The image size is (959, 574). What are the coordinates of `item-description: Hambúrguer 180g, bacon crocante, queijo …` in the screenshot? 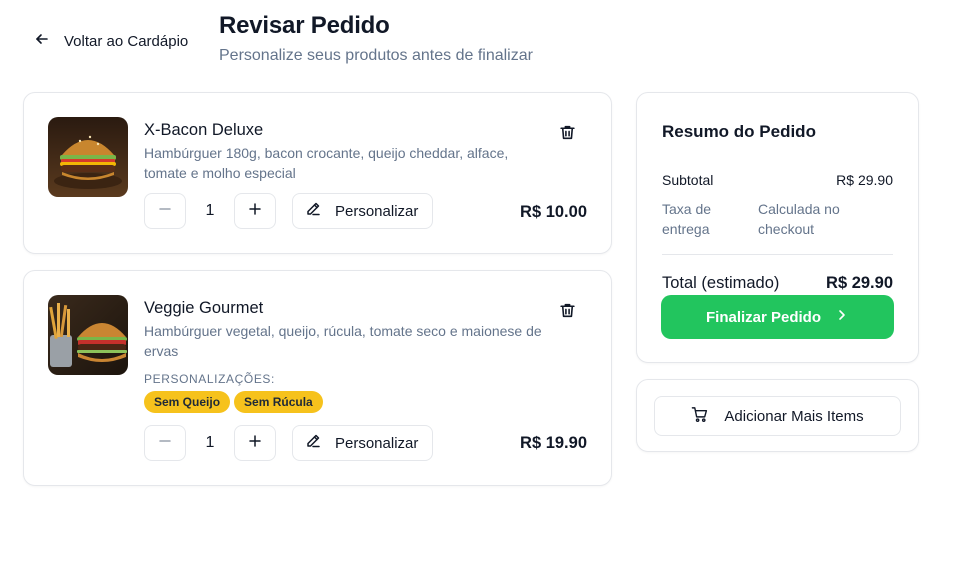 It's located at (326, 163).